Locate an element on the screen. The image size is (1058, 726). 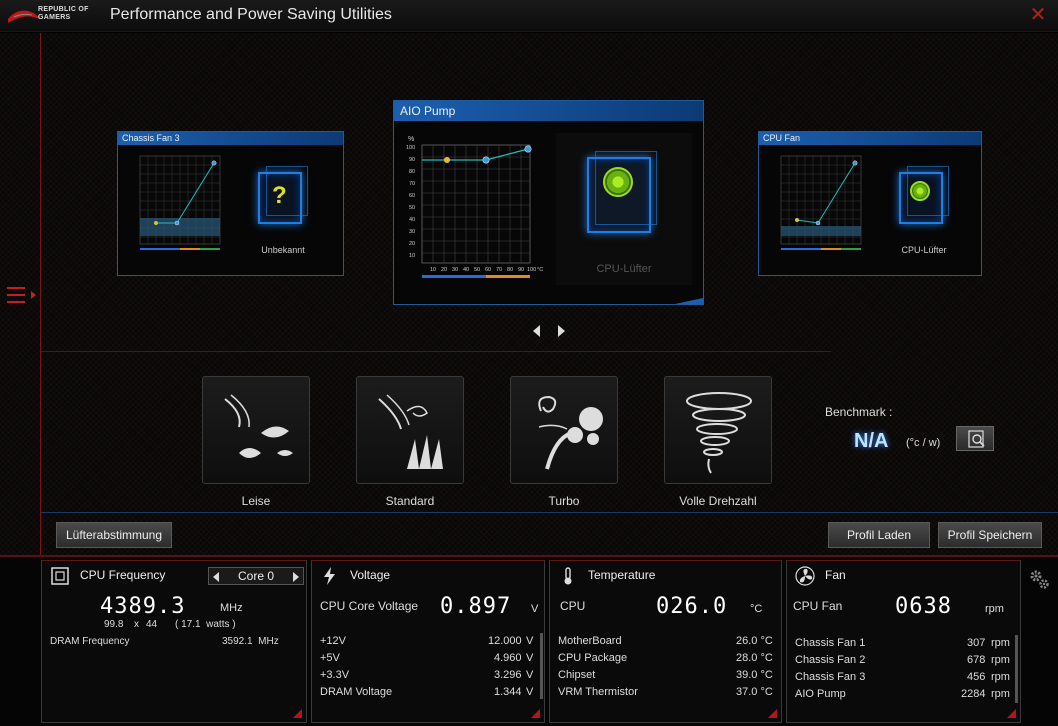
temp-row-label: CPU Package is located at coordinates (593, 658).